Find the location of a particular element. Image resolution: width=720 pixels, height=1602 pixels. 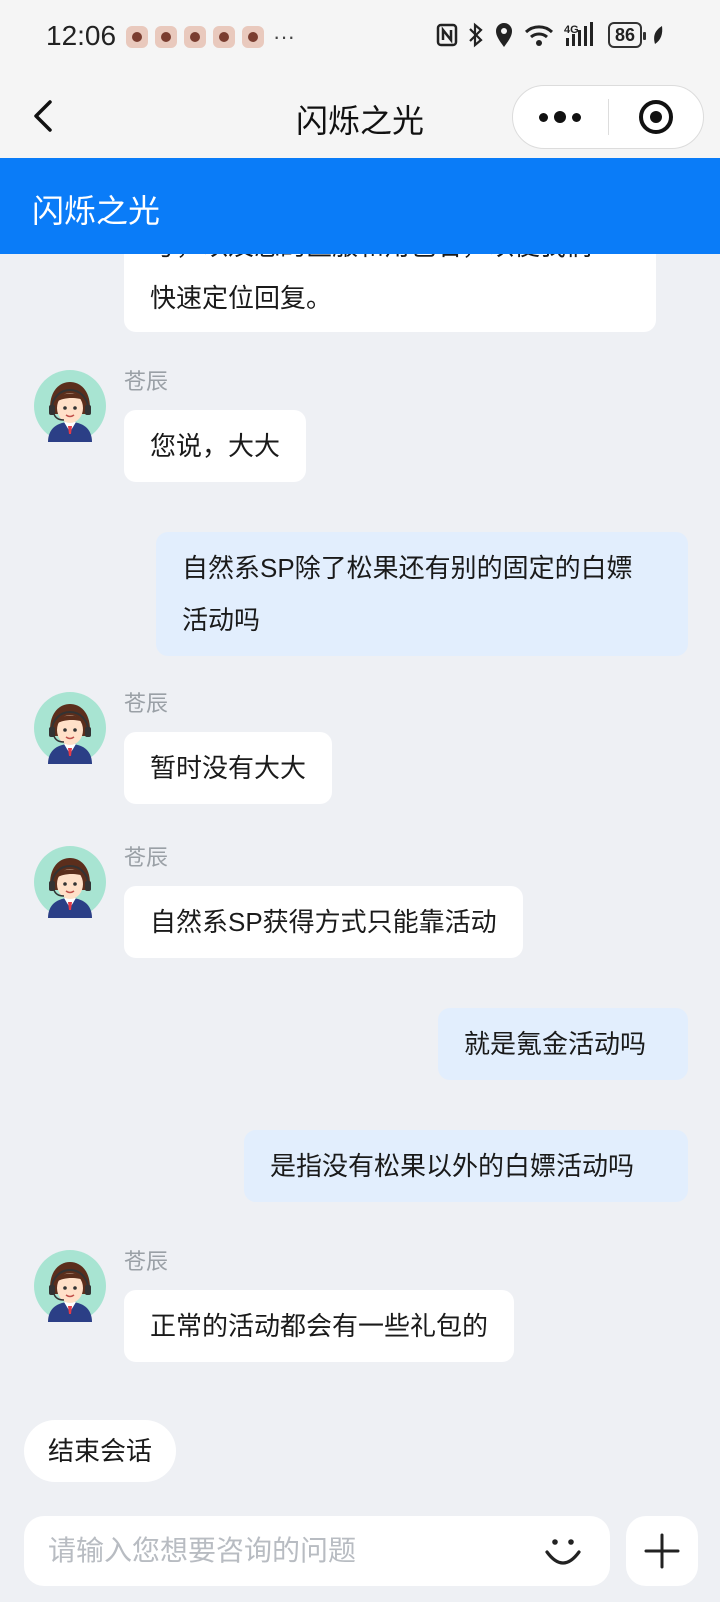

status-bar: 12:06 ··· 4G 86 is located at coordinates (360, 38).